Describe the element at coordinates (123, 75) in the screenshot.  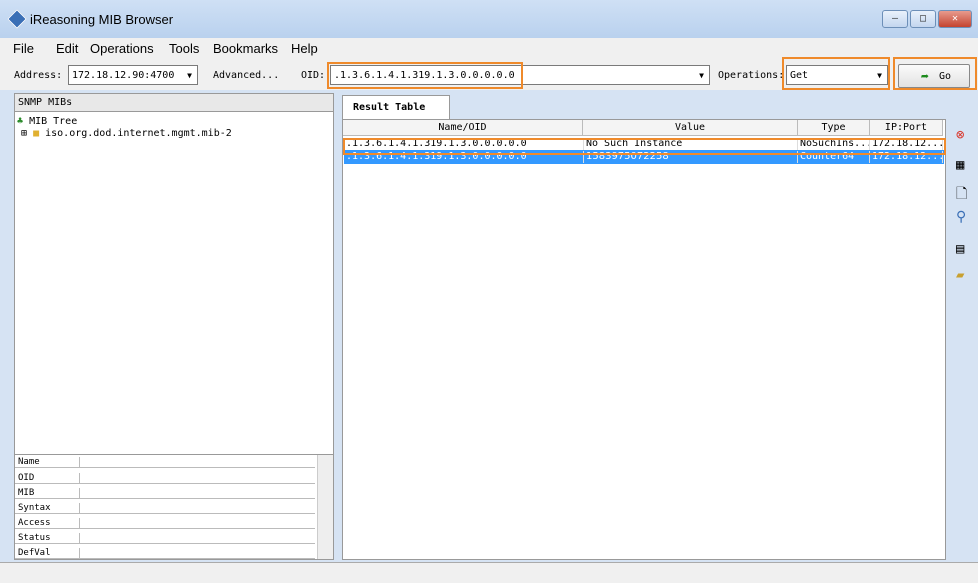
I see `address-value: 172.18.12.90:4700` at that location.